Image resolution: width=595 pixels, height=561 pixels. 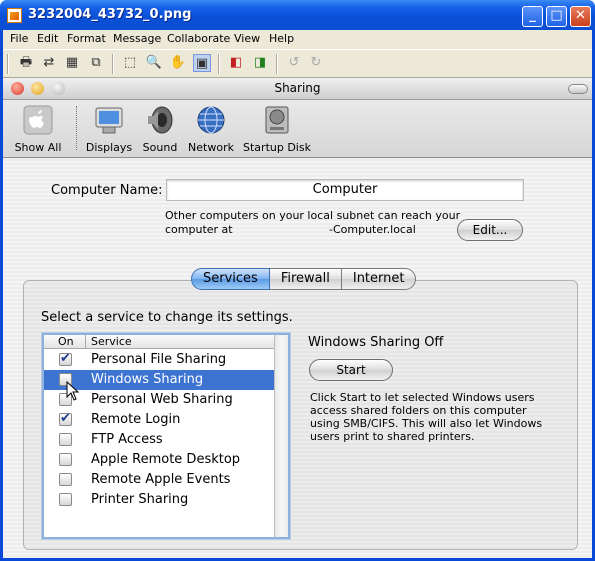 I want to click on service-name: Remote Apple Events, so click(x=161, y=479).